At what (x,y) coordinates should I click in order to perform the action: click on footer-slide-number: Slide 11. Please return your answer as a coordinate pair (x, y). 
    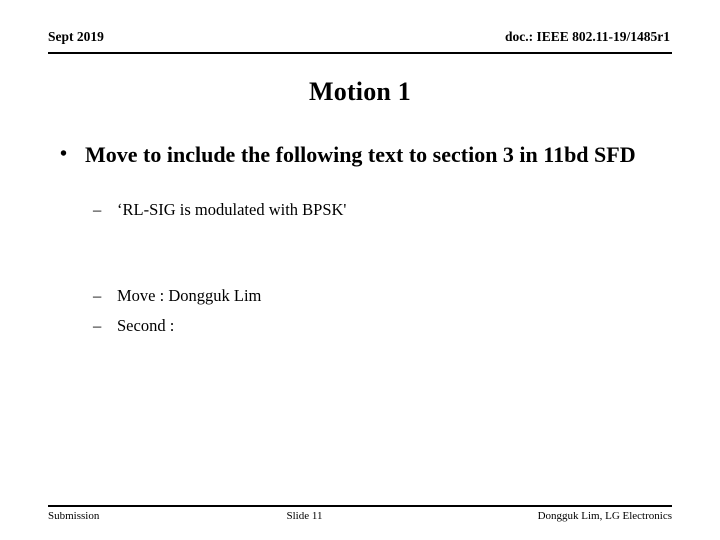
    Looking at the image, I should click on (304, 516).